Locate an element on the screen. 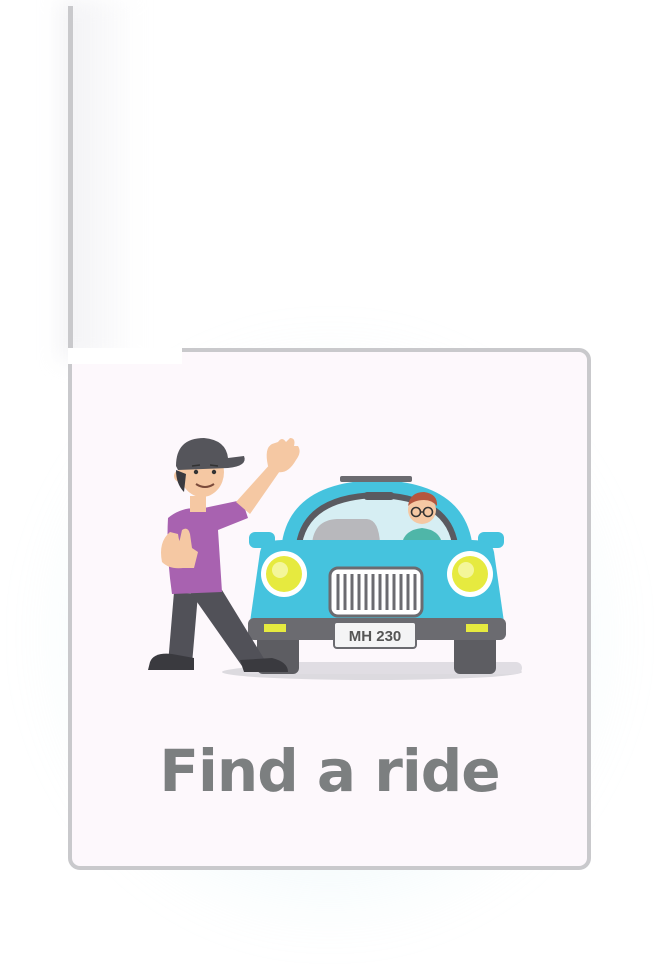 The height and width of the screenshot is (968, 658). card-title: Find a ride is located at coordinates (329, 771).